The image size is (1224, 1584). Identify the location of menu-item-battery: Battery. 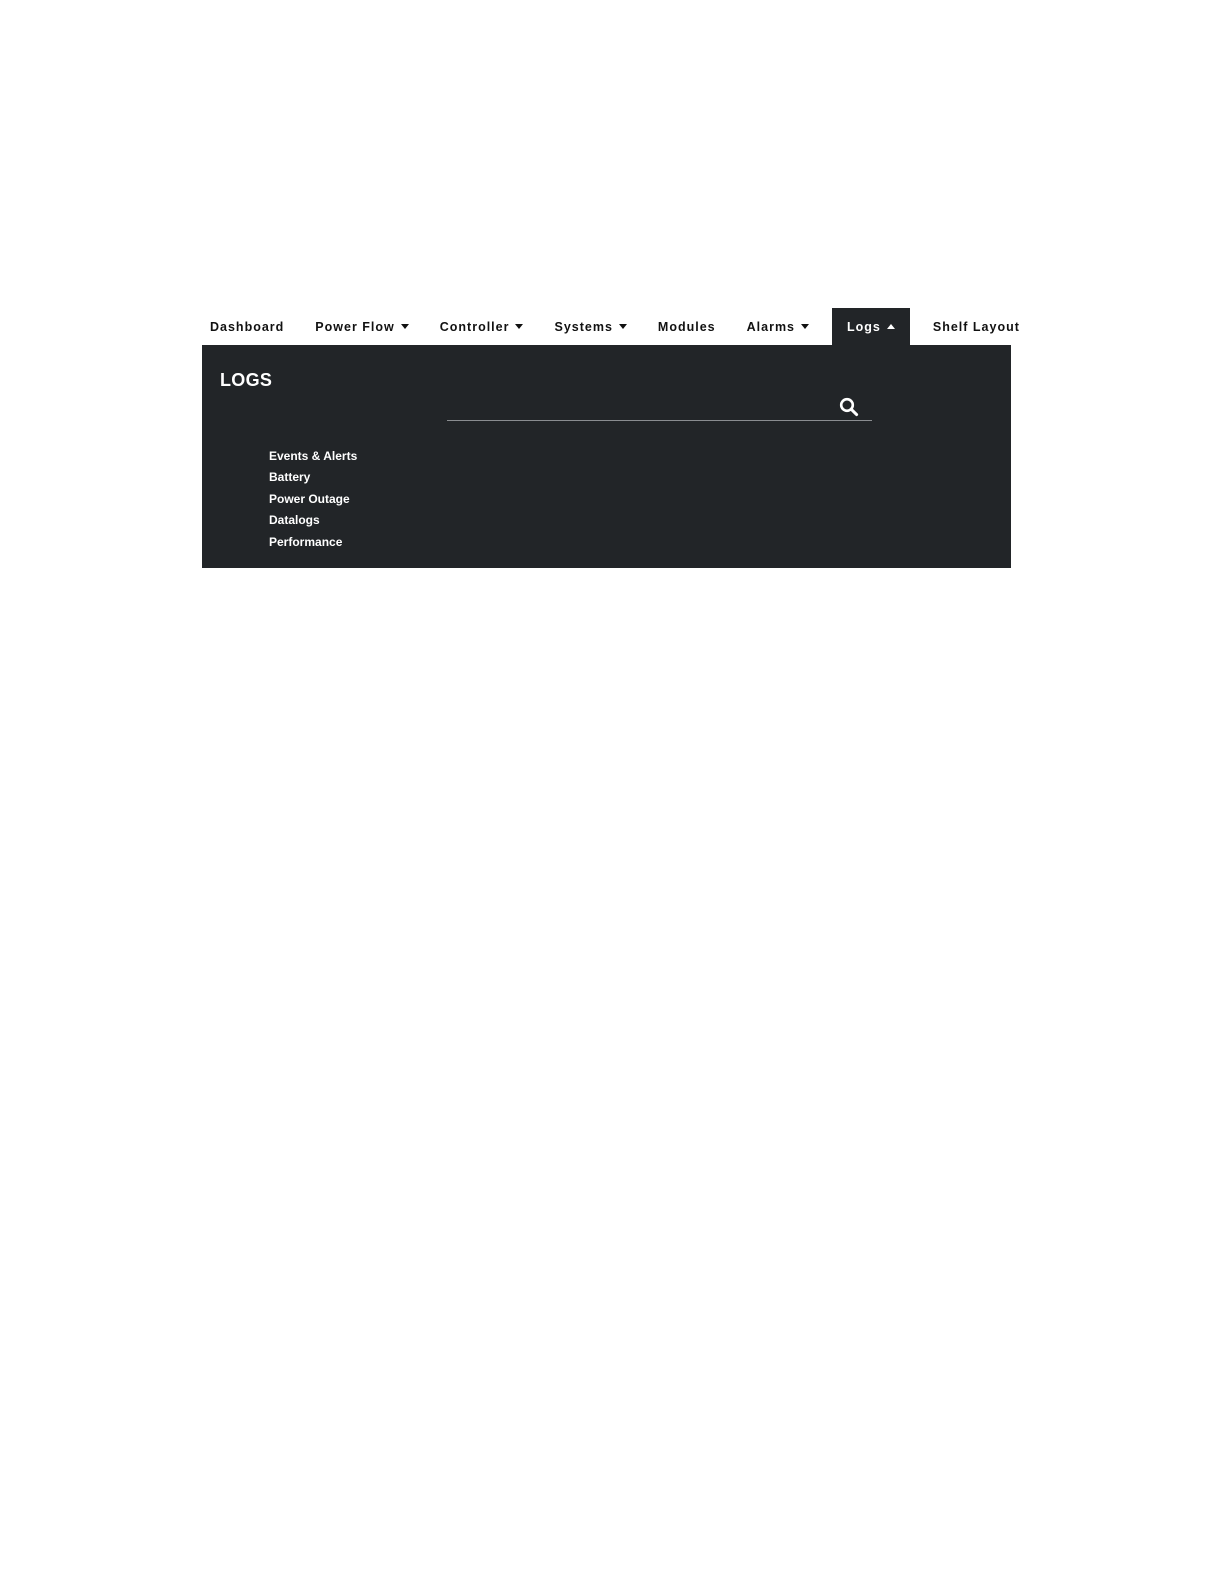
(313, 477).